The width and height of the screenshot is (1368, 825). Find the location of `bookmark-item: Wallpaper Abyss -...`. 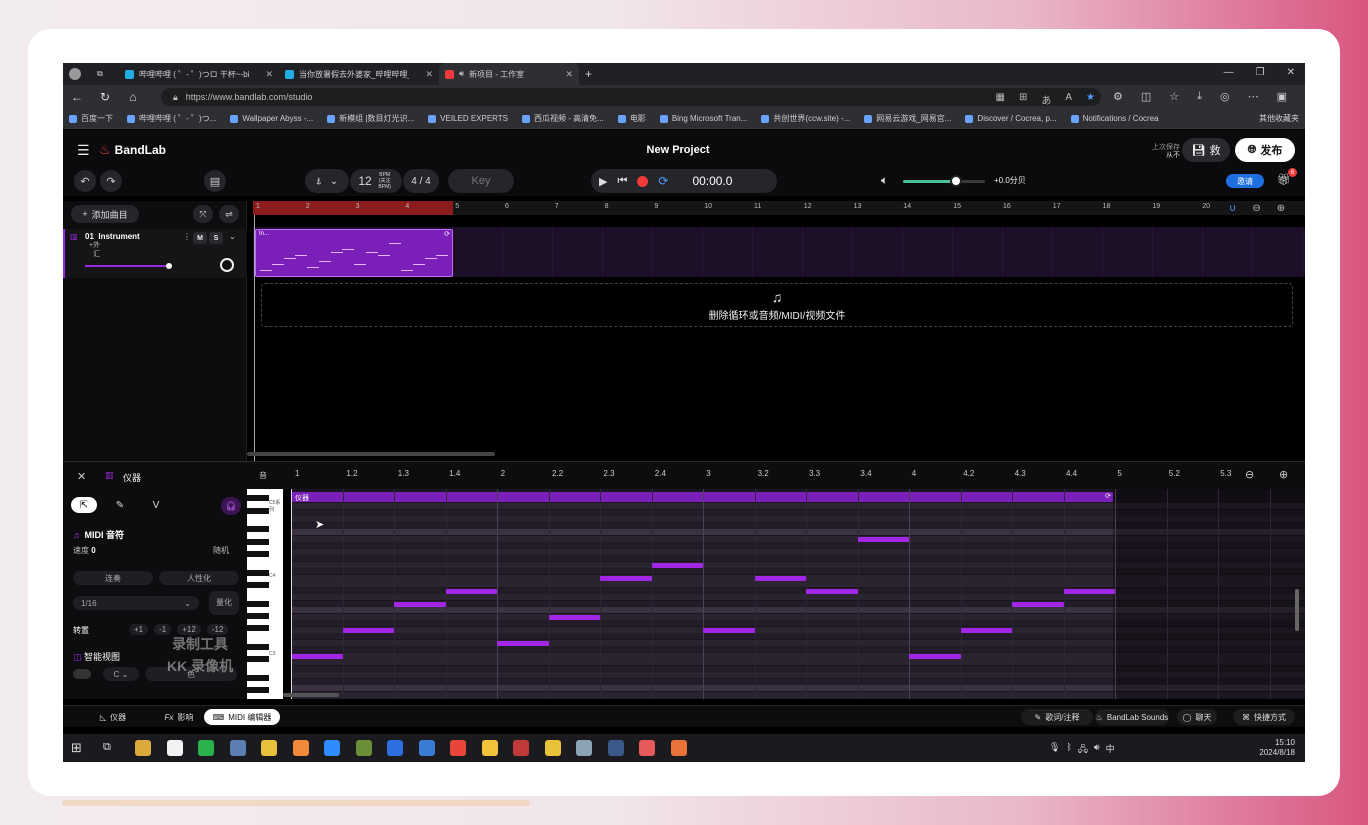

bookmark-item: Wallpaper Abyss -... is located at coordinates (271, 118).